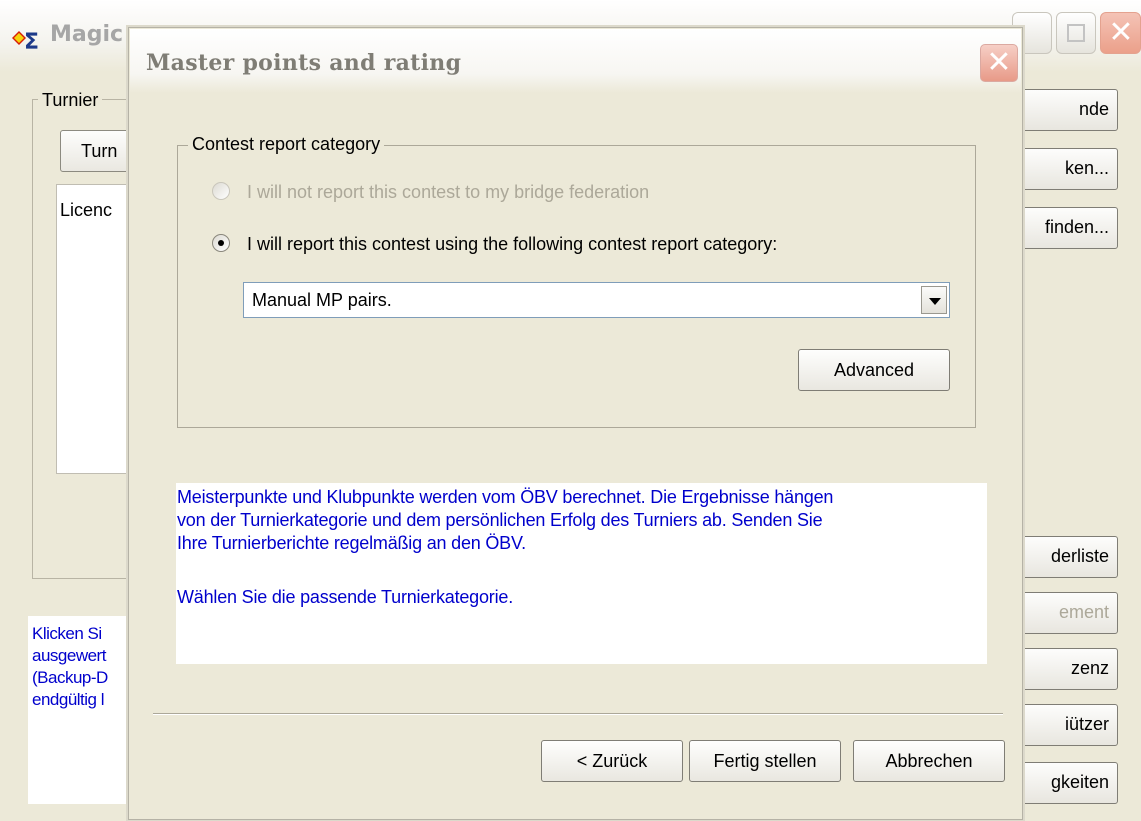 This screenshot has height=821, width=1141. I want to click on maximize-button, so click(1076, 33).